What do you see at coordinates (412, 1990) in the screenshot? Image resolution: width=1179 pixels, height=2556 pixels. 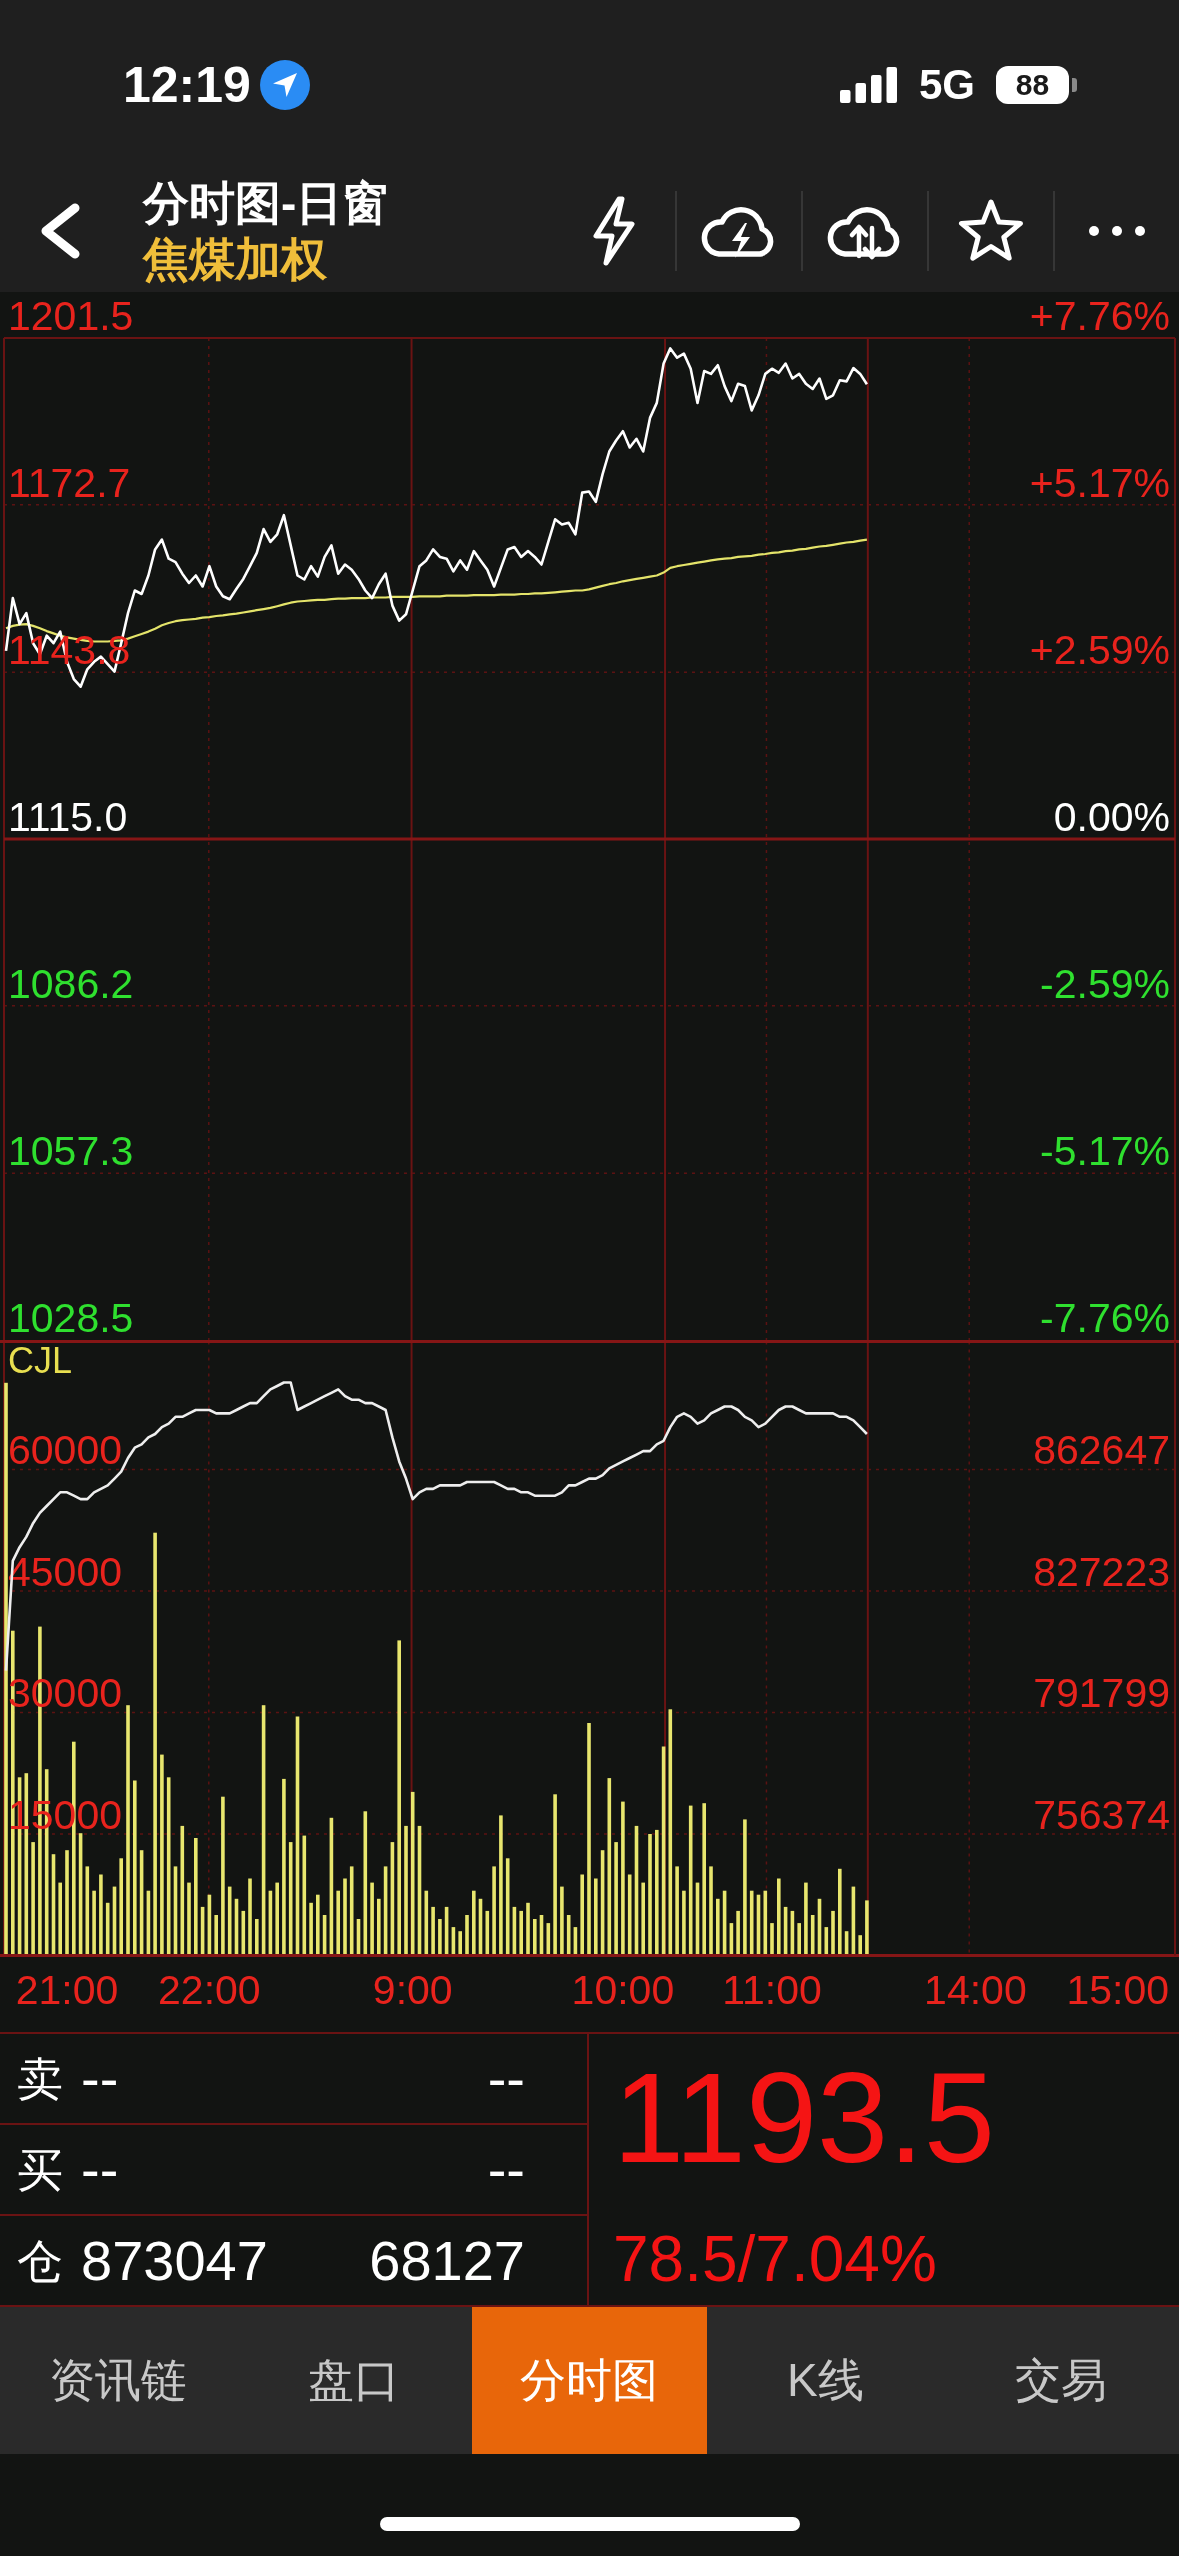 I see `time-axis-label: 9:00` at bounding box center [412, 1990].